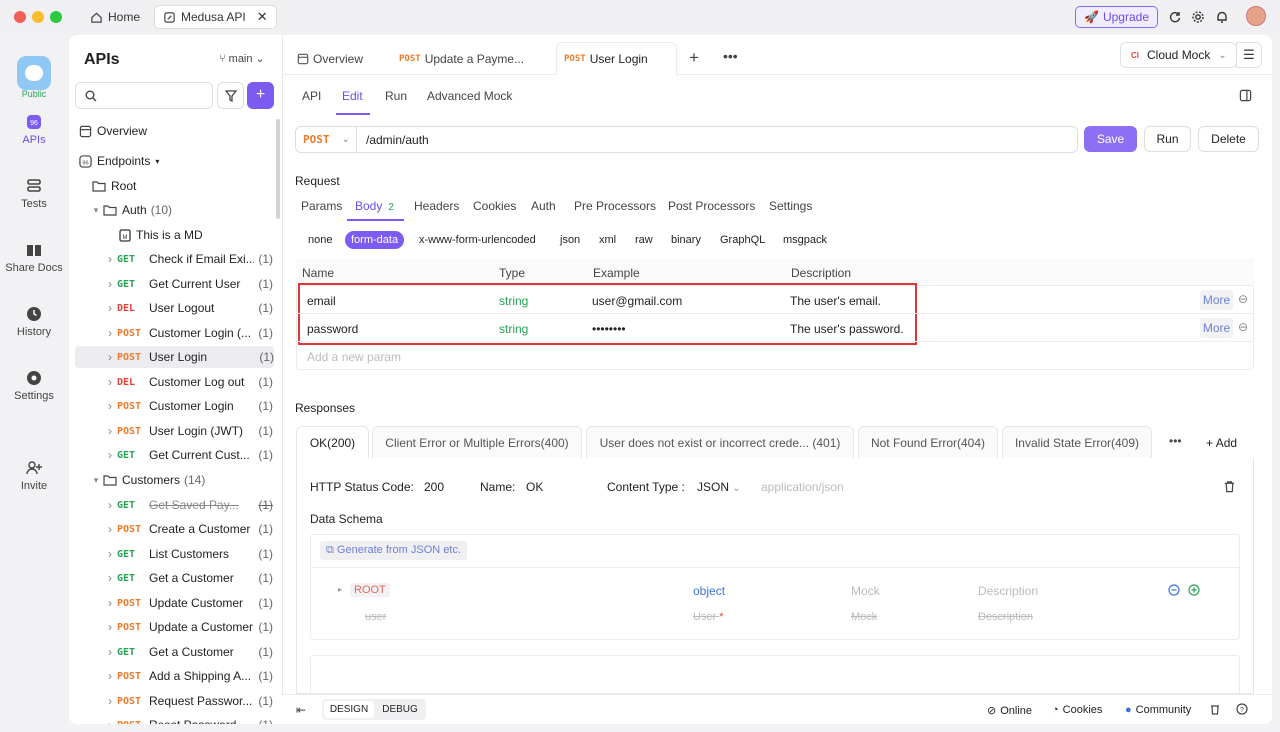  Describe the element at coordinates (301, 710) in the screenshot. I see `collapse-sidebar-icon: ⇤` at that location.